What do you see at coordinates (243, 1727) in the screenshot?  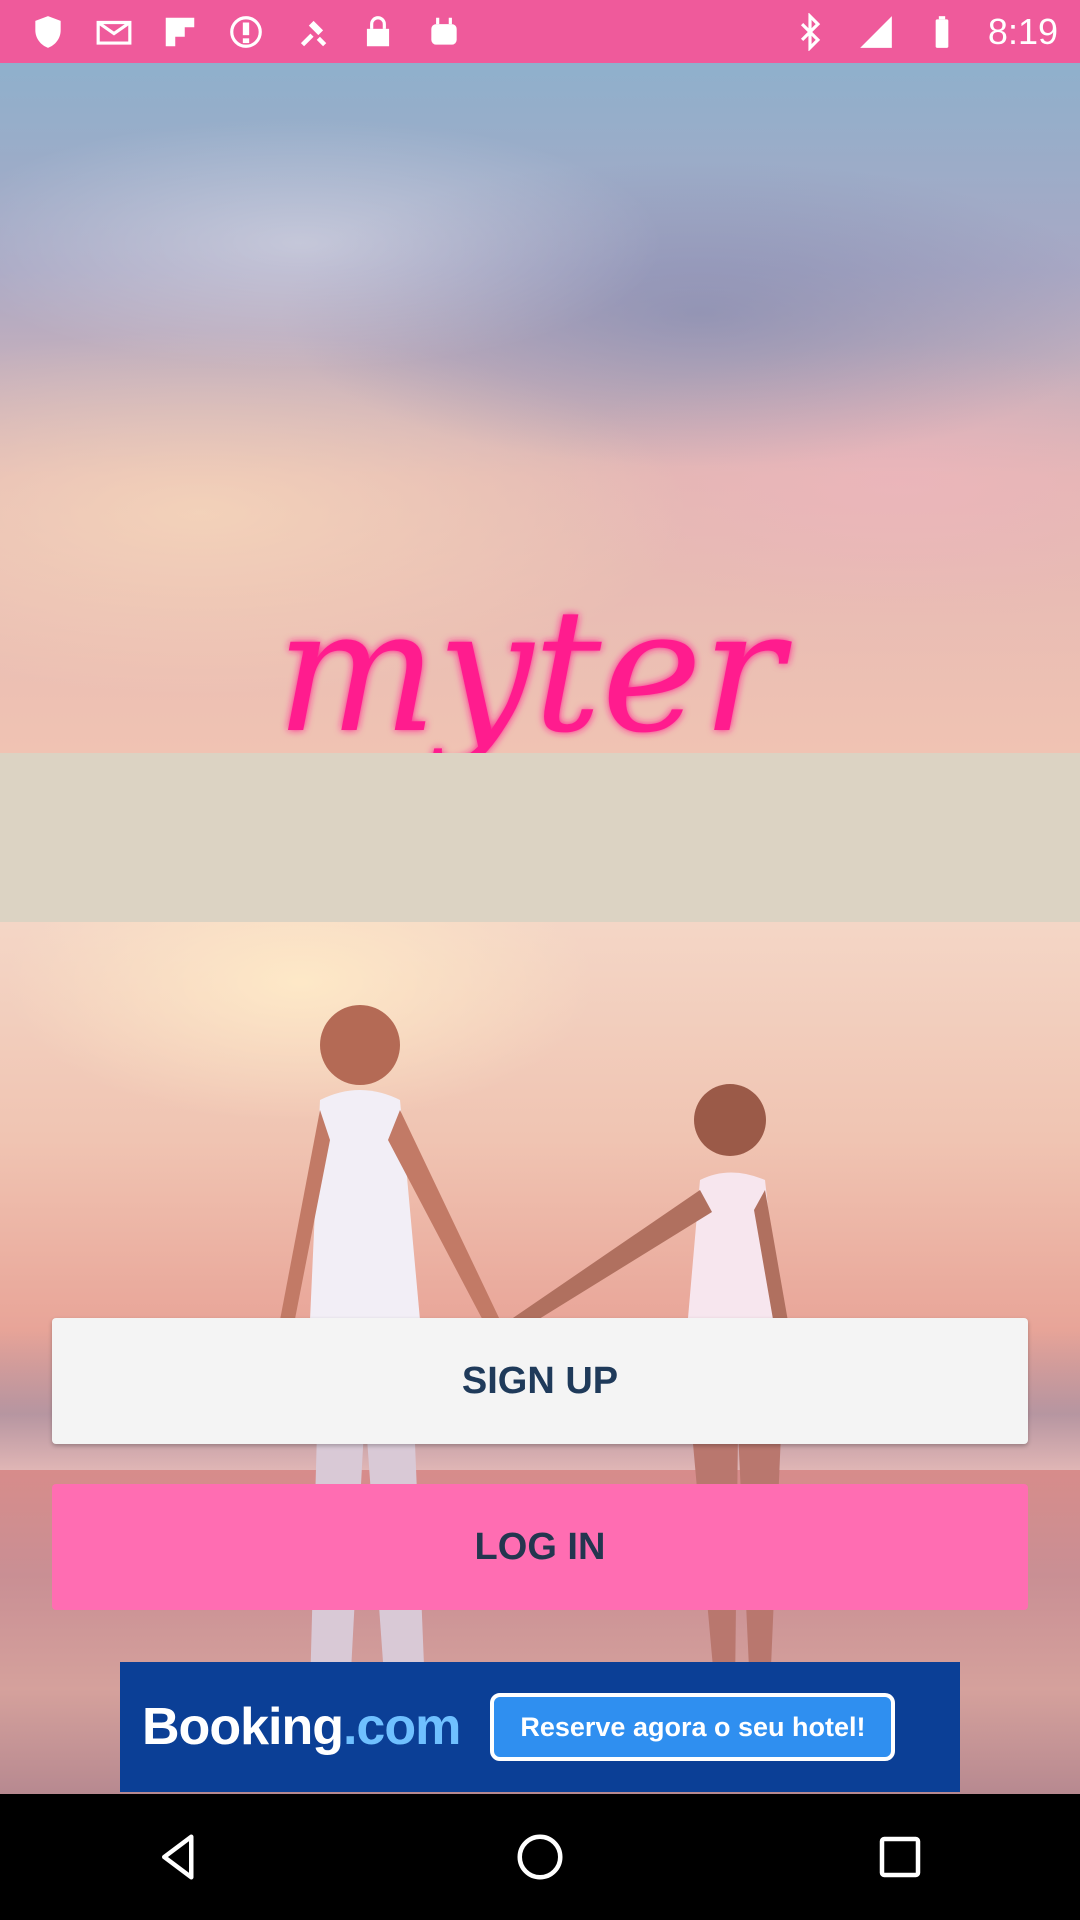 I see `ad-brand-name: Booking` at bounding box center [243, 1727].